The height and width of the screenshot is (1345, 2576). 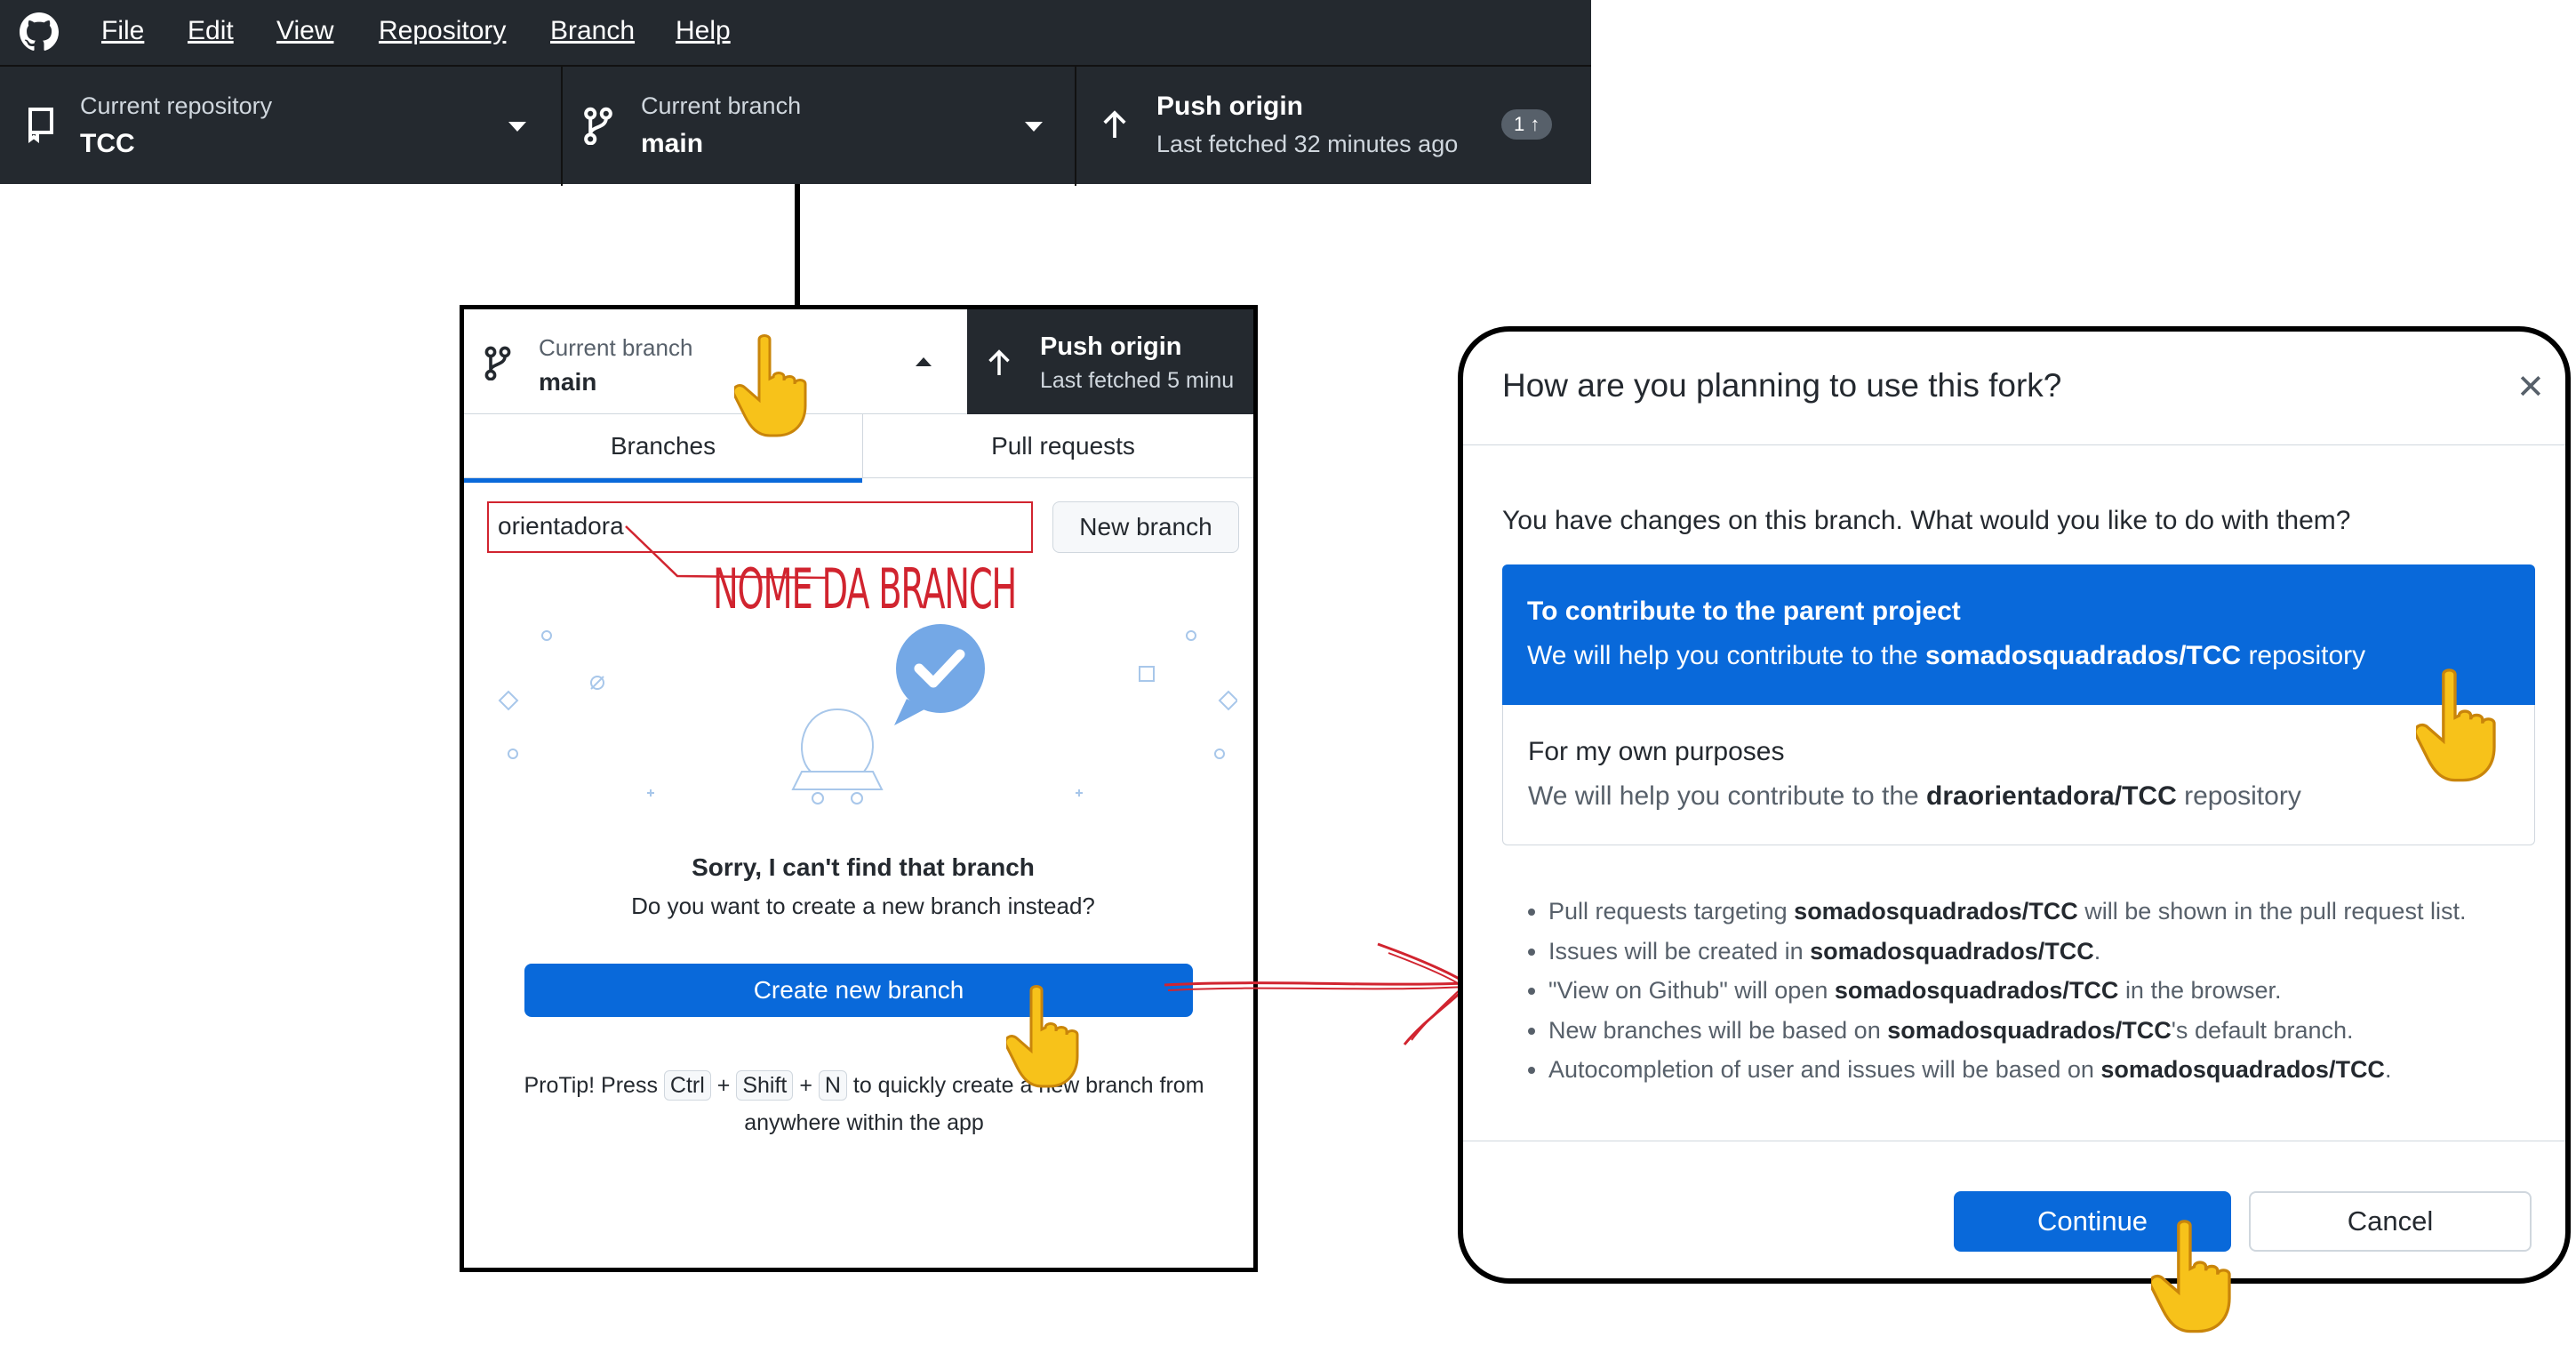 What do you see at coordinates (281, 126) in the screenshot?
I see `current-repository-dropdown: Current repository TCC` at bounding box center [281, 126].